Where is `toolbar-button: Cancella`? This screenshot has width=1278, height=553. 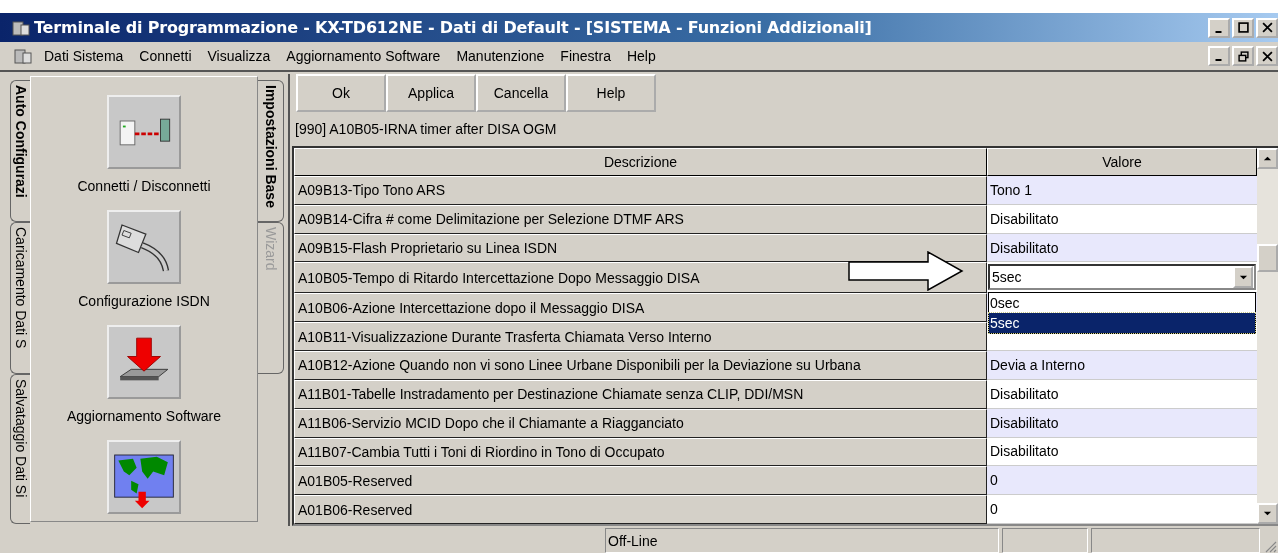
toolbar-button: Cancella is located at coordinates (521, 93).